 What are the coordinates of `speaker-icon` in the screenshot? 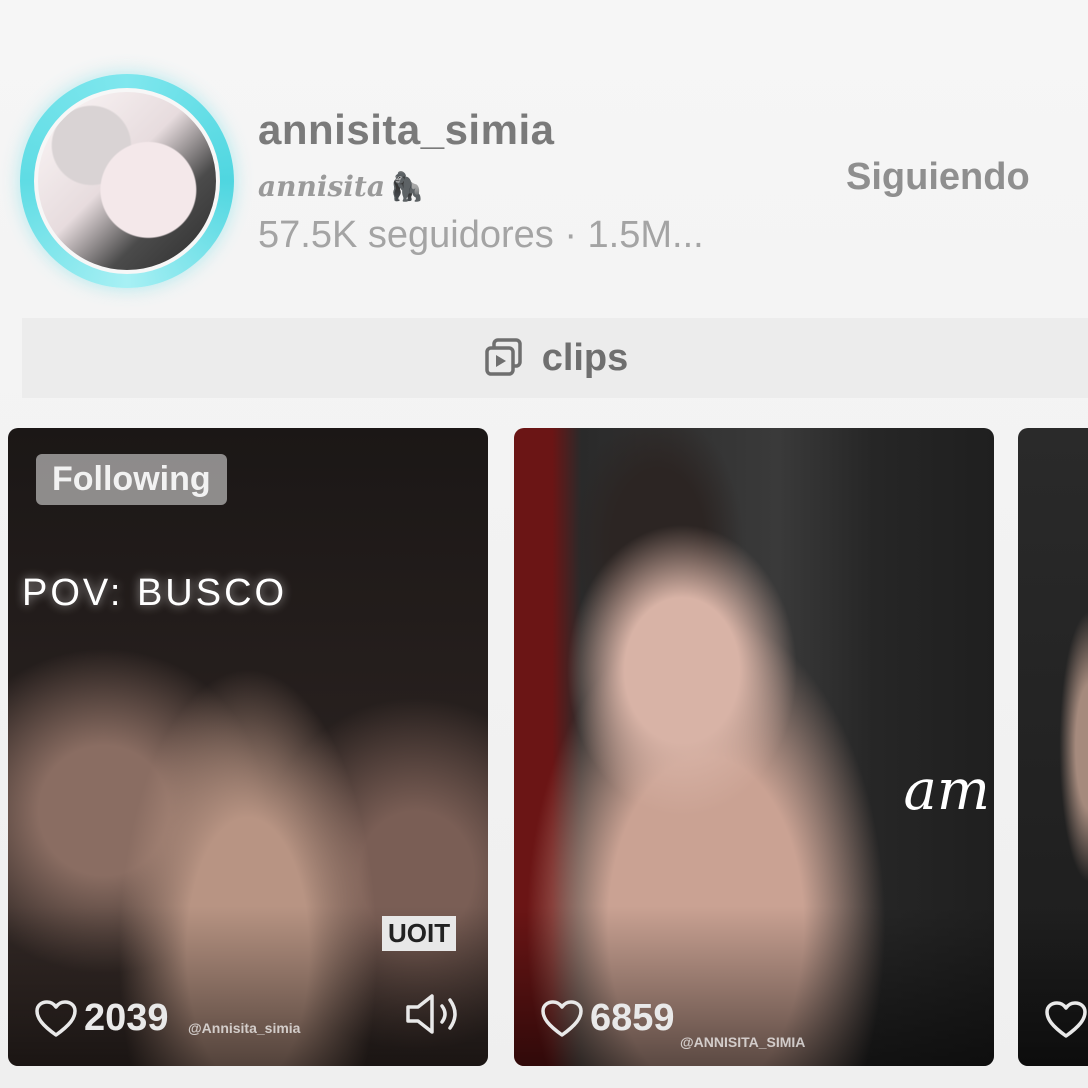 It's located at (434, 1014).